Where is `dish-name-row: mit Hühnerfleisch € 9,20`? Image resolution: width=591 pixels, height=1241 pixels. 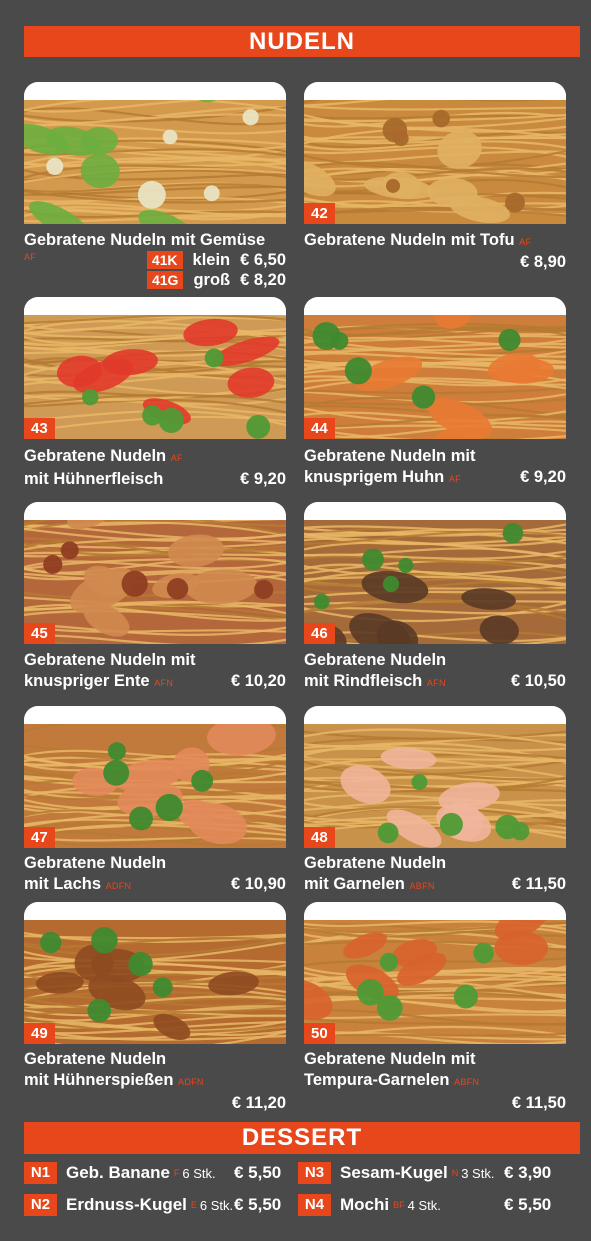
dish-name-row: mit Hühnerfleisch € 9,20 is located at coordinates (155, 479).